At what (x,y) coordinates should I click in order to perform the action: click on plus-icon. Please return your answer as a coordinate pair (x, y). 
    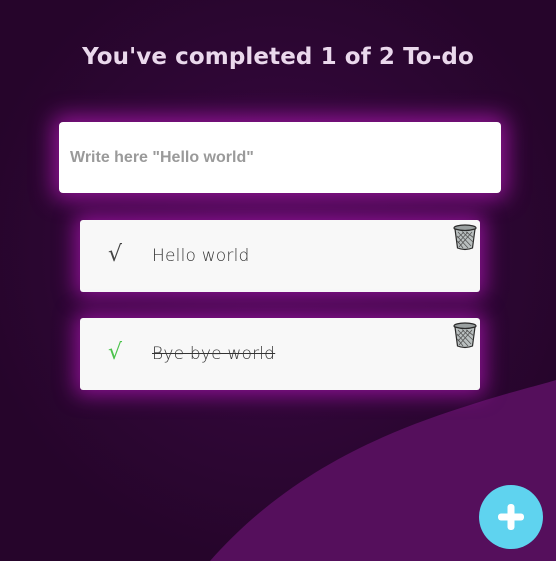
    Looking at the image, I should click on (511, 517).